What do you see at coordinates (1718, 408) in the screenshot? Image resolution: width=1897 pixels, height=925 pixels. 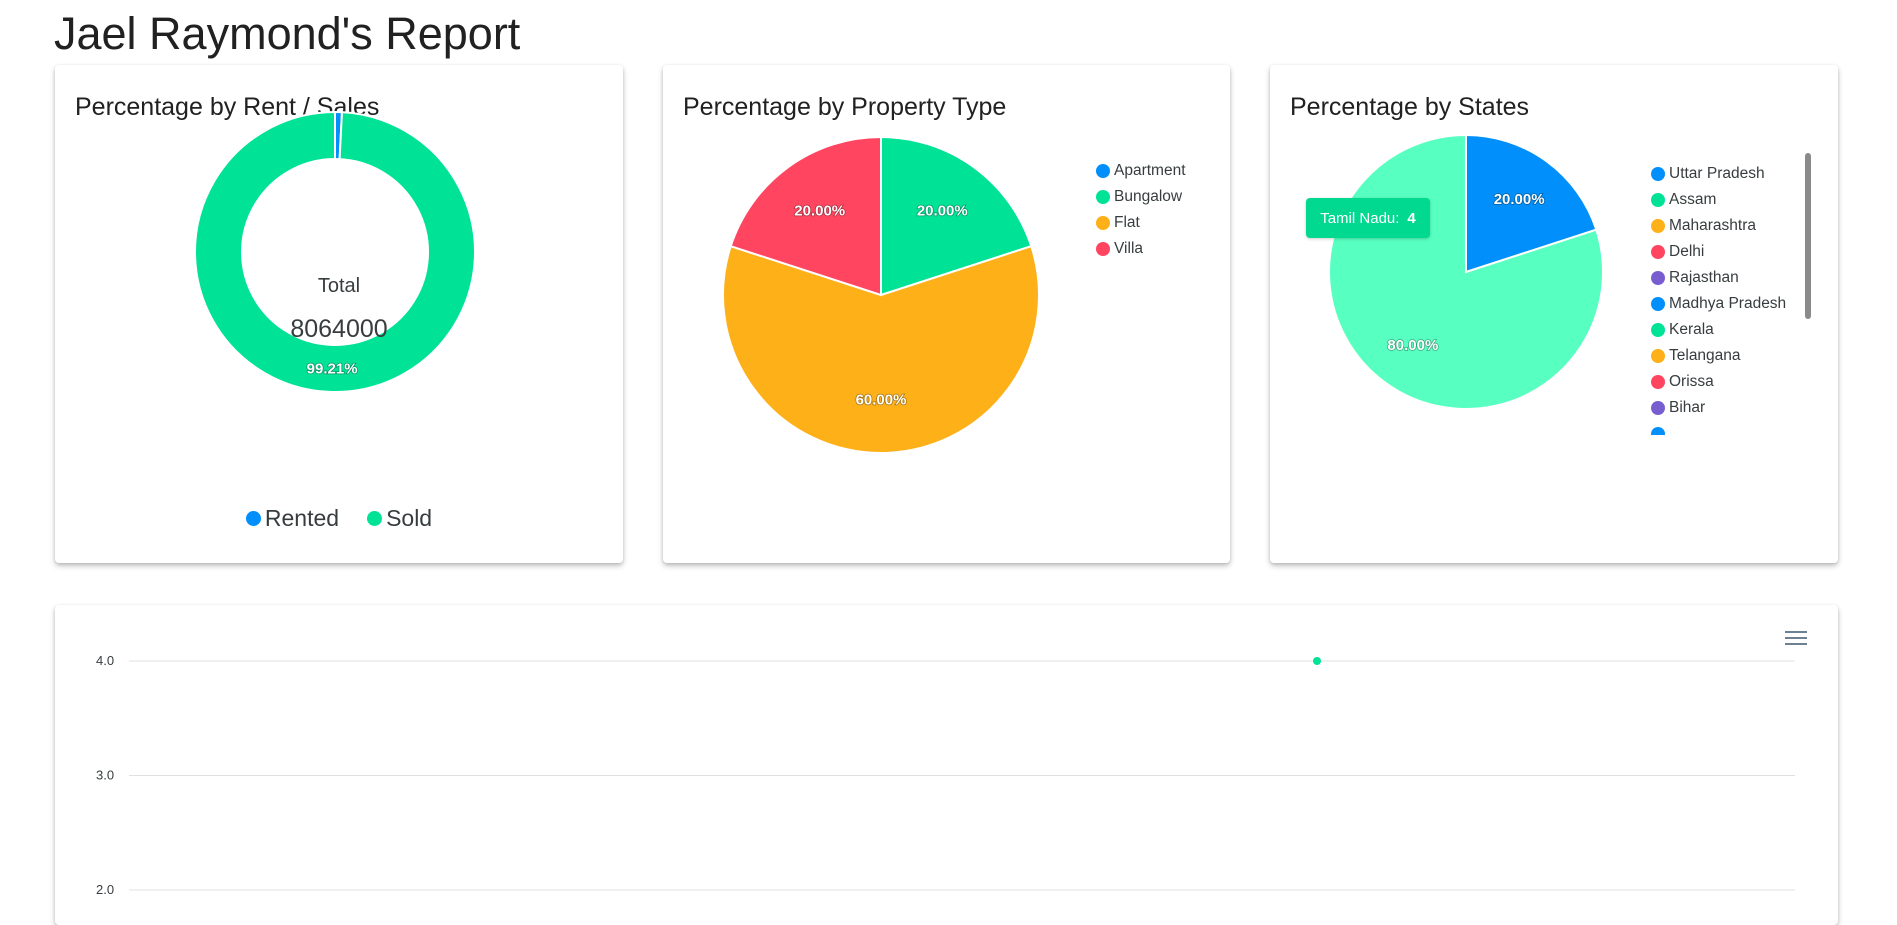 I see `legend-item-bihar: Bihar` at bounding box center [1718, 408].